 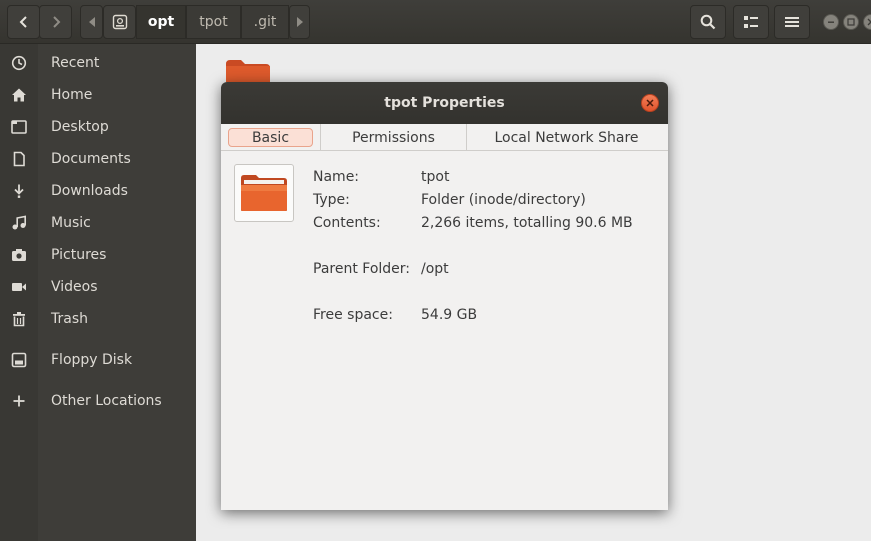 I want to click on property-value-contents: 2,266 items, totalling 90.6 MB, so click(x=527, y=223).